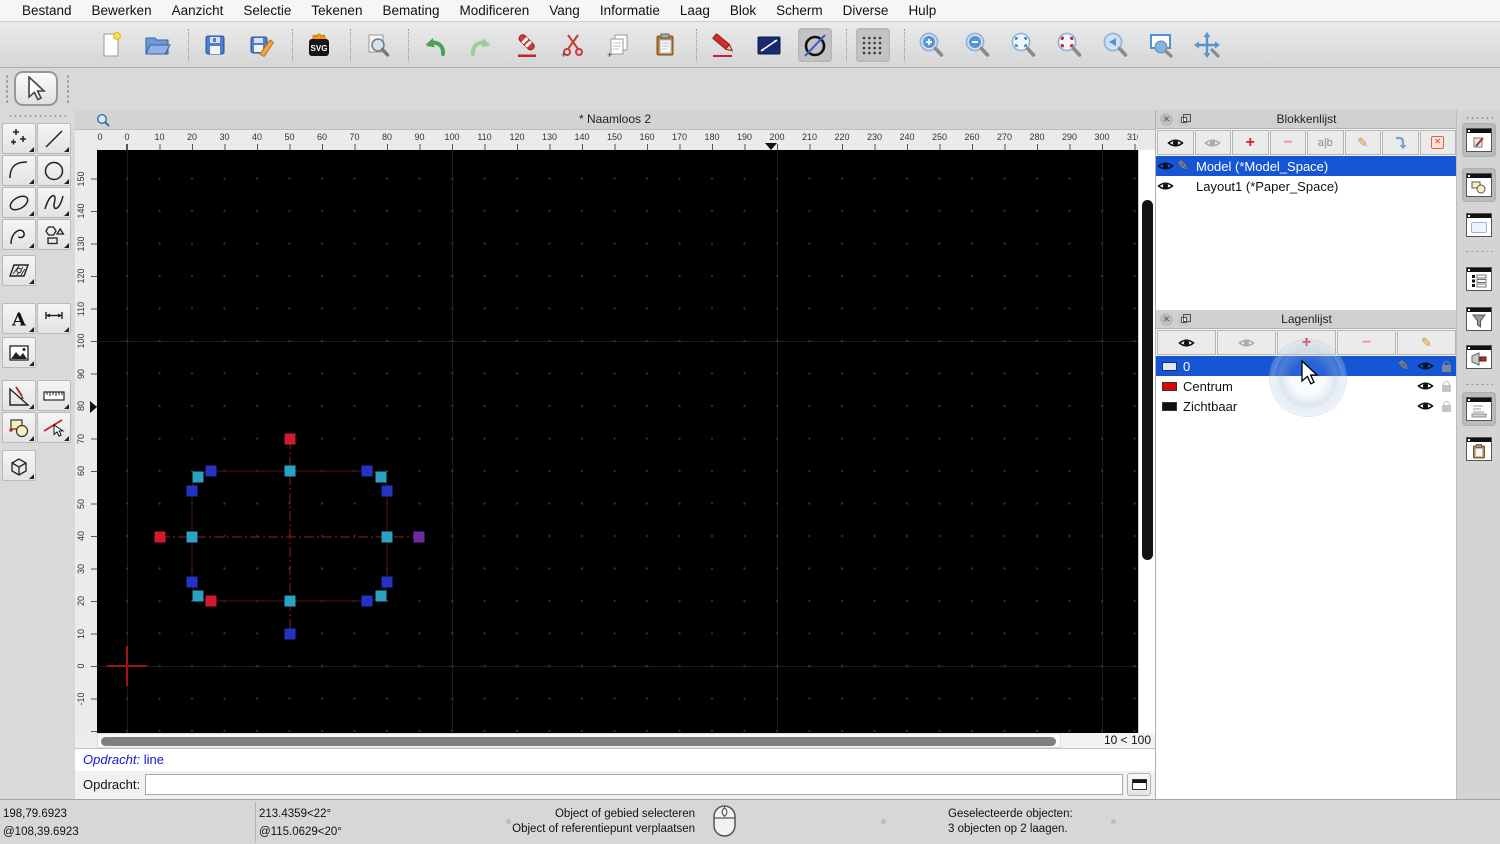  Describe the element at coordinates (1400, 142) in the screenshot. I see `insert-block-button` at that location.